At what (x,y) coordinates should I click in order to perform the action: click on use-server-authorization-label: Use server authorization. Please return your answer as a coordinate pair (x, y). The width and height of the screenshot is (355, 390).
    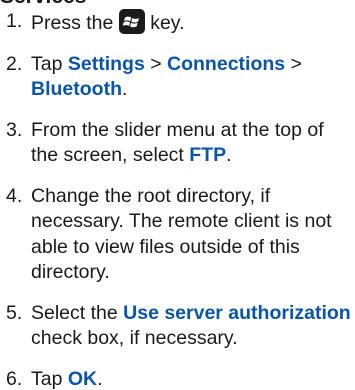
    Looking at the image, I should click on (237, 312).